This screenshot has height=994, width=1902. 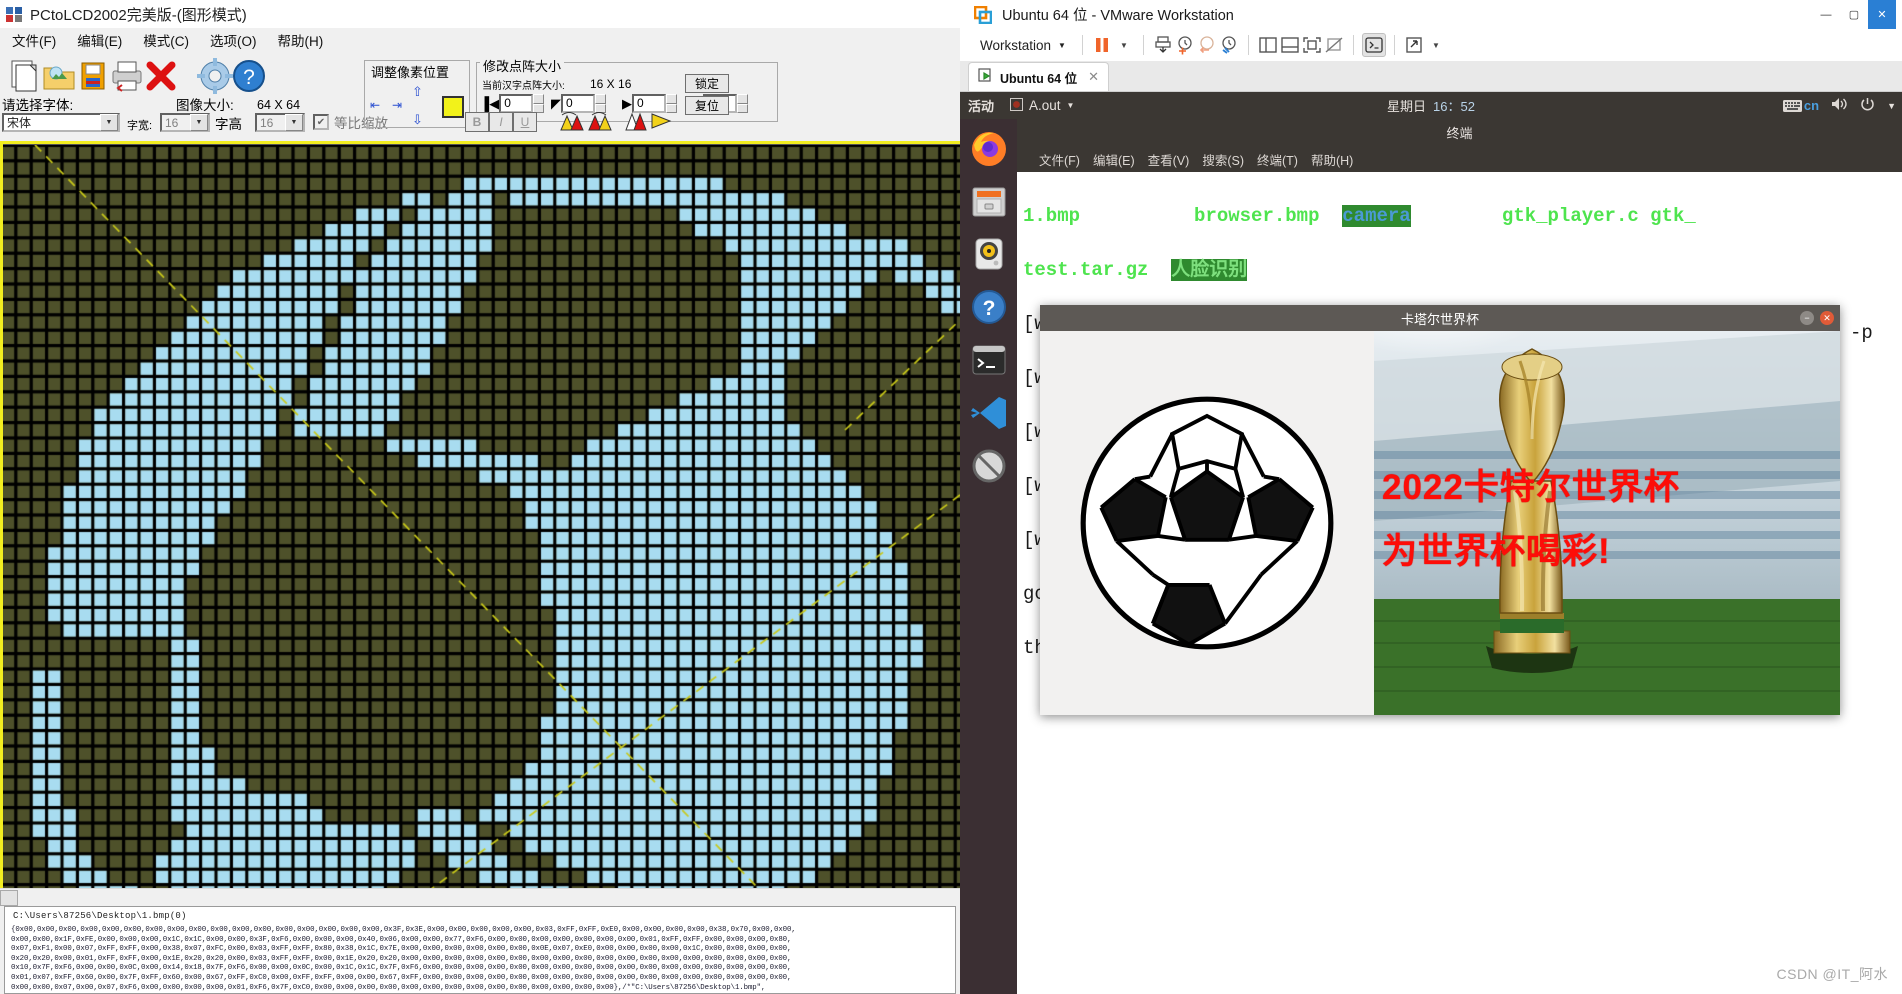 I want to click on pctolcd-titlebar: PCtoLCD2002完美版-(图形模式), so click(x=480, y=14).